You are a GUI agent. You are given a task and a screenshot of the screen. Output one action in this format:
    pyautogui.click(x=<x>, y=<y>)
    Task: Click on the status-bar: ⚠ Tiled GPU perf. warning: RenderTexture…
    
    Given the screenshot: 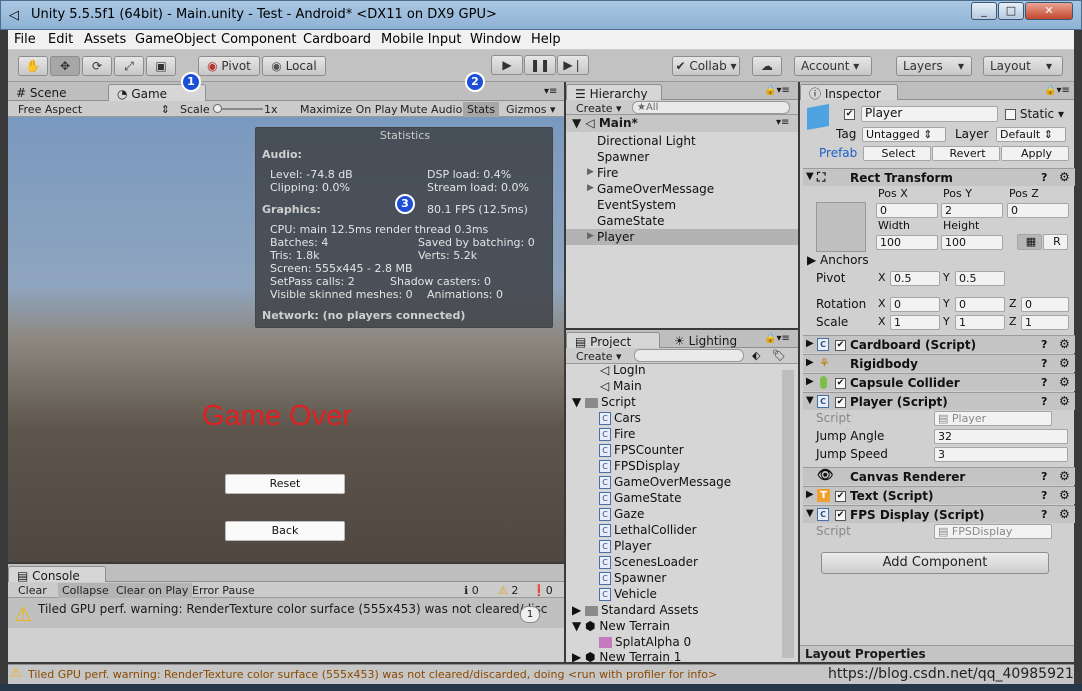 What is the action you would take?
    pyautogui.click(x=541, y=674)
    